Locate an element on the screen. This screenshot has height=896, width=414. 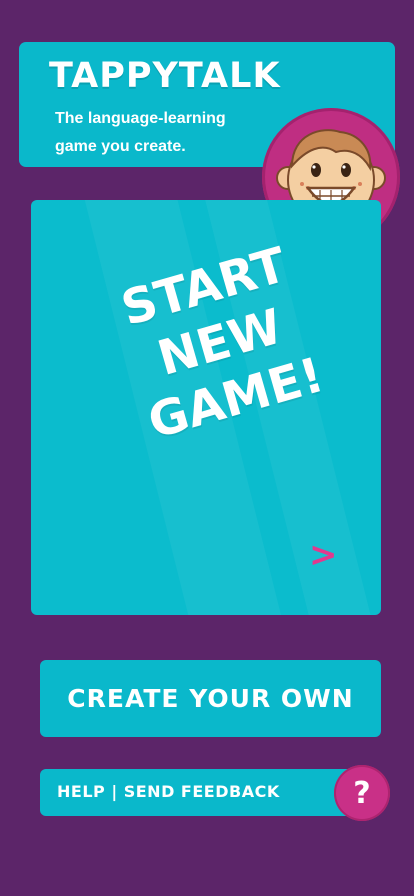
help-button: ? is located at coordinates (362, 793).